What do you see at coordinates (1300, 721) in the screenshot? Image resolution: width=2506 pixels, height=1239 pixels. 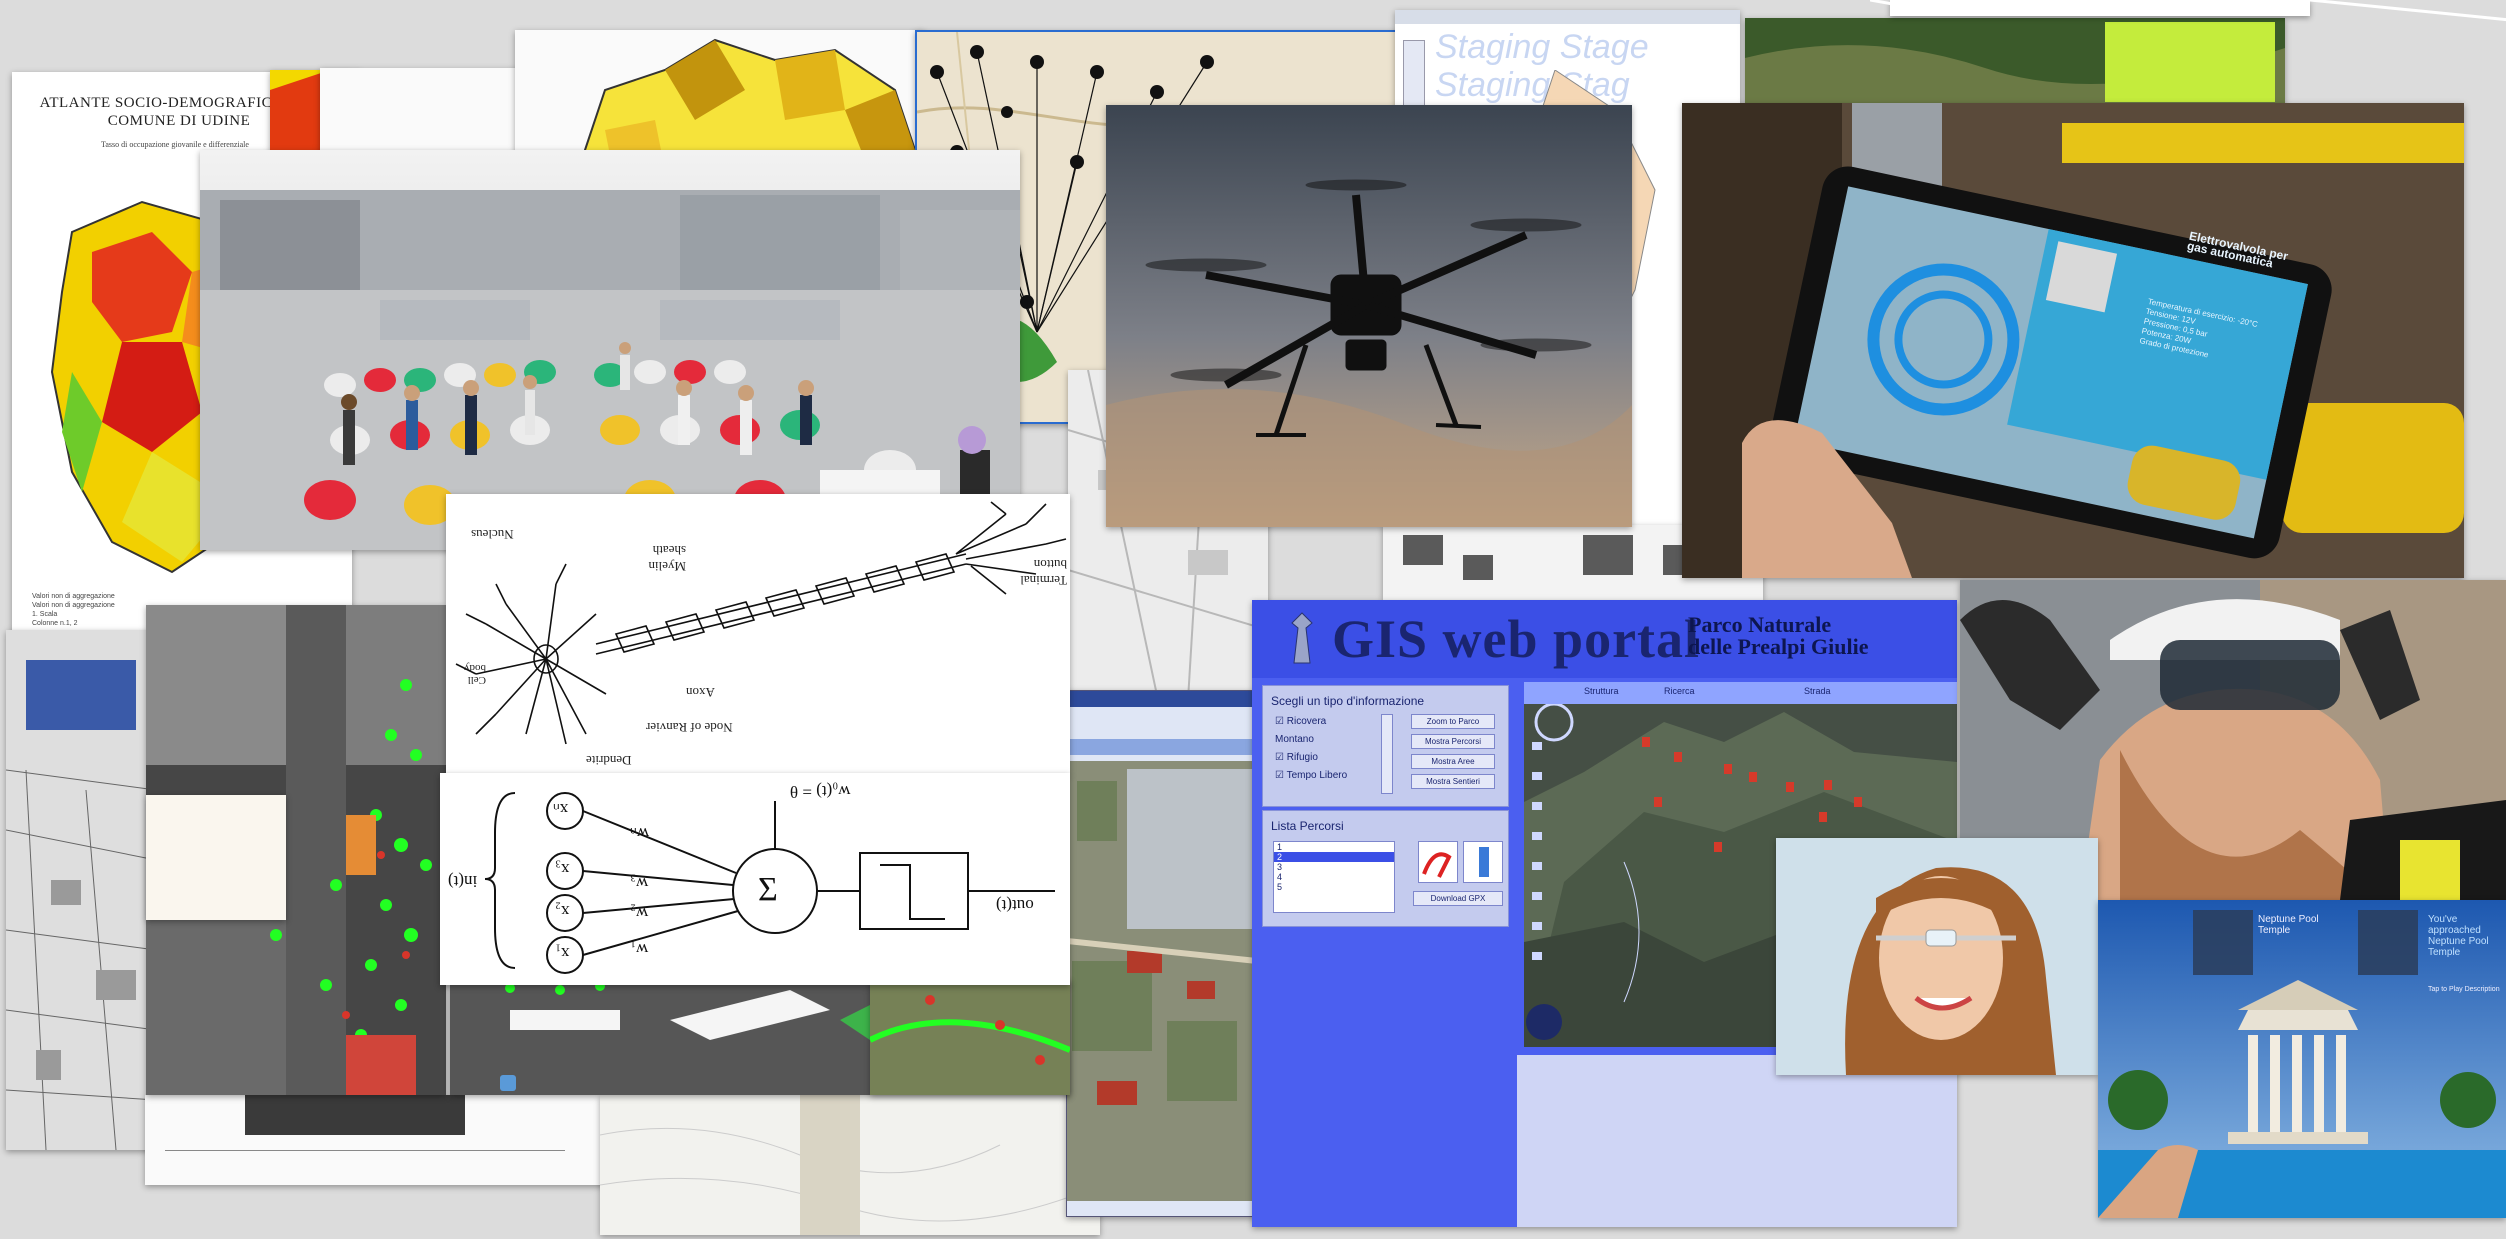 I see `option-ricovera: ☑ Ricovera` at bounding box center [1300, 721].